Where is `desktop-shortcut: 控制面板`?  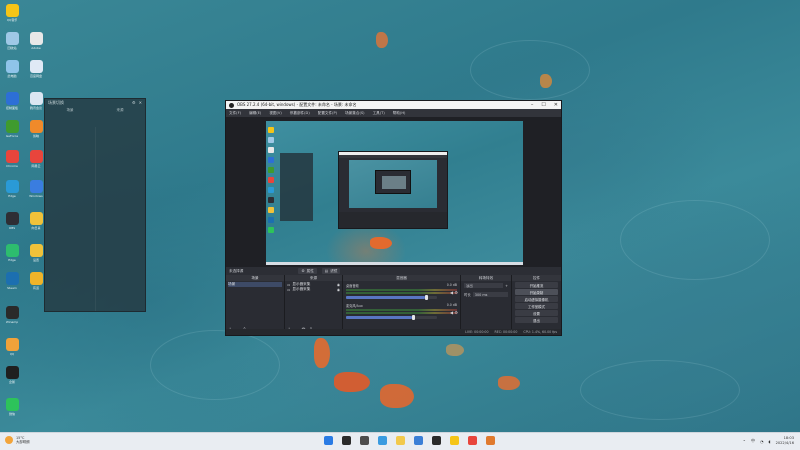 desktop-shortcut: 控制面板 is located at coordinates (12, 101).